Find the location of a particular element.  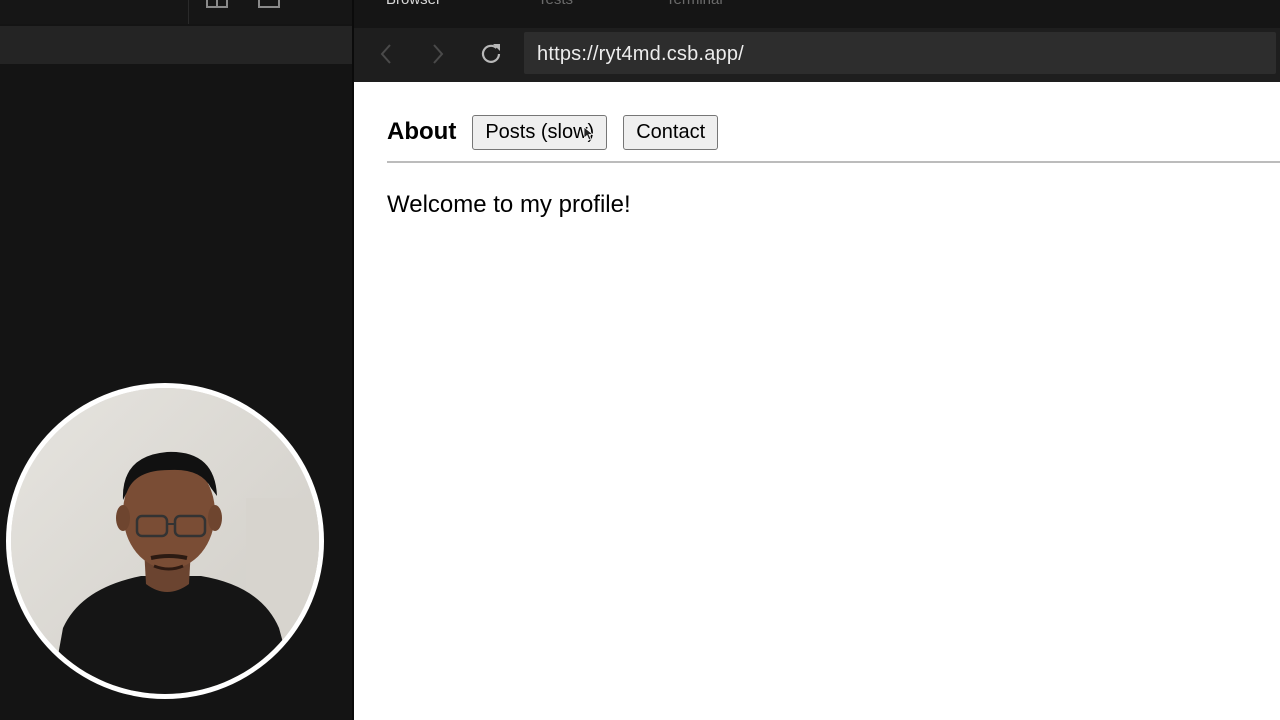

sidebar-header-bar is located at coordinates (176, 45).